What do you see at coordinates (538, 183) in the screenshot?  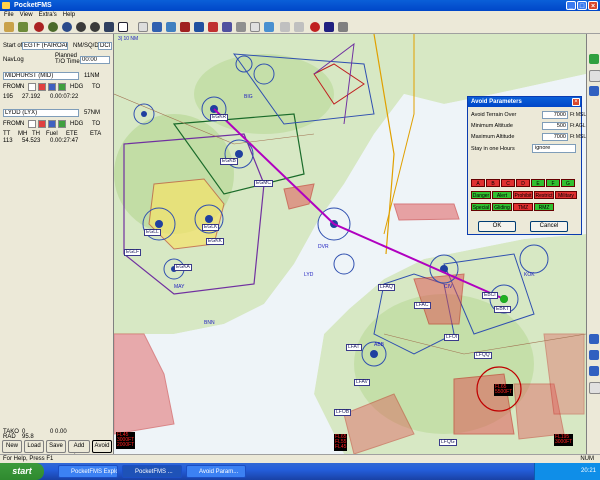 I see `class-e-toggle: E` at bounding box center [538, 183].